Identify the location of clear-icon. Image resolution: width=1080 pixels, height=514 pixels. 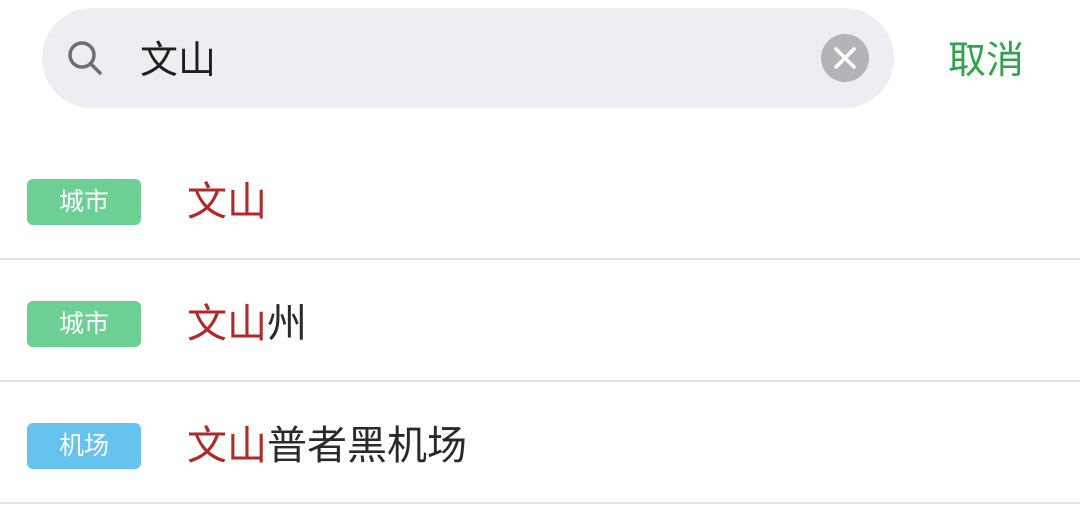
(845, 58).